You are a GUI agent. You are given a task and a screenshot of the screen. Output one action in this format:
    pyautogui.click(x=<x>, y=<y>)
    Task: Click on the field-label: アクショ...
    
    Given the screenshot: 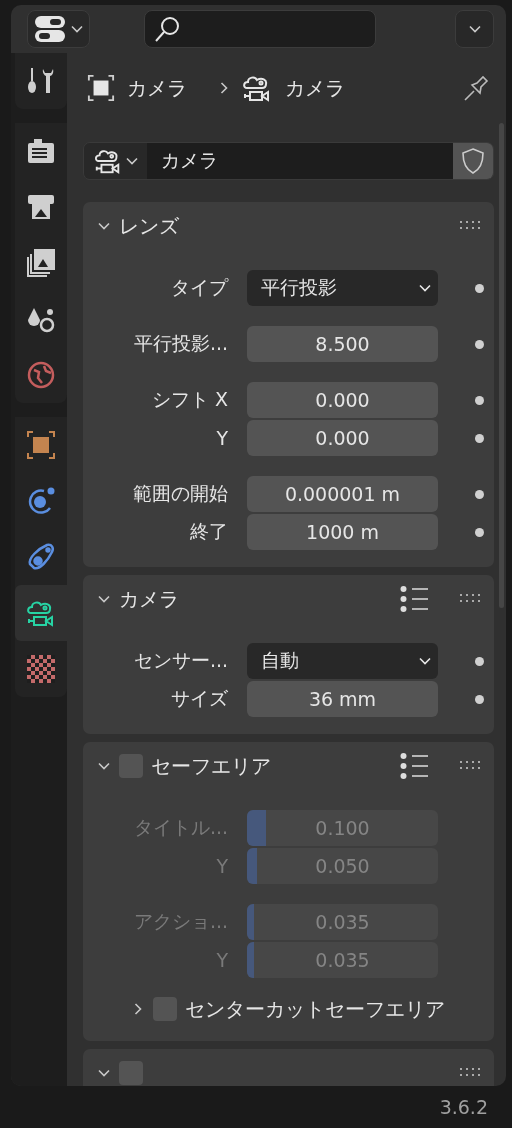 What is the action you would take?
    pyautogui.click(x=180, y=921)
    